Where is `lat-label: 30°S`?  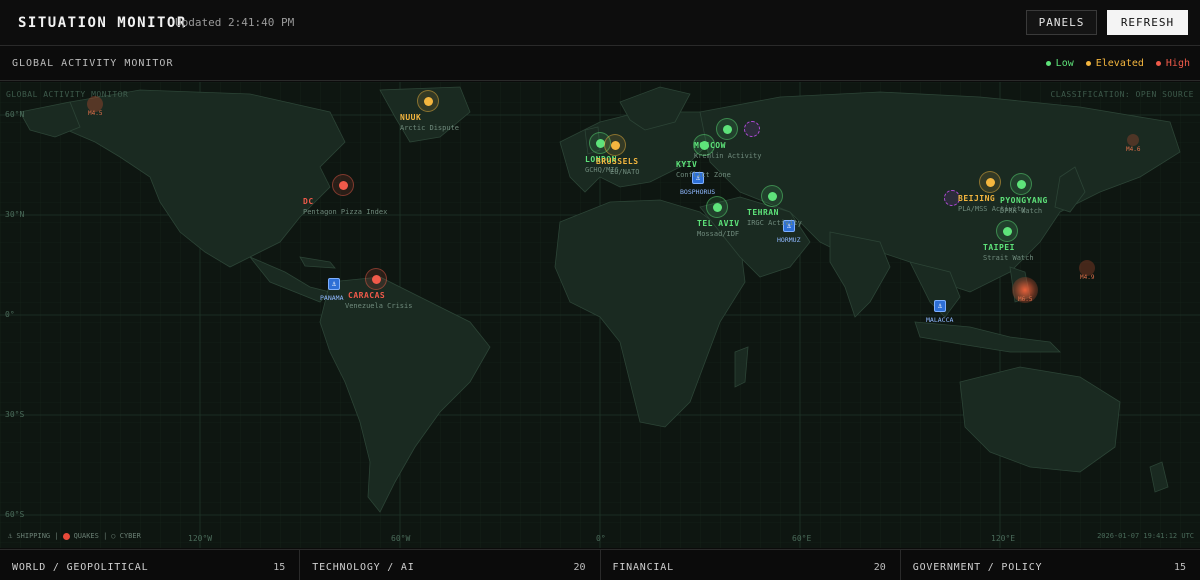 lat-label: 30°S is located at coordinates (15, 414).